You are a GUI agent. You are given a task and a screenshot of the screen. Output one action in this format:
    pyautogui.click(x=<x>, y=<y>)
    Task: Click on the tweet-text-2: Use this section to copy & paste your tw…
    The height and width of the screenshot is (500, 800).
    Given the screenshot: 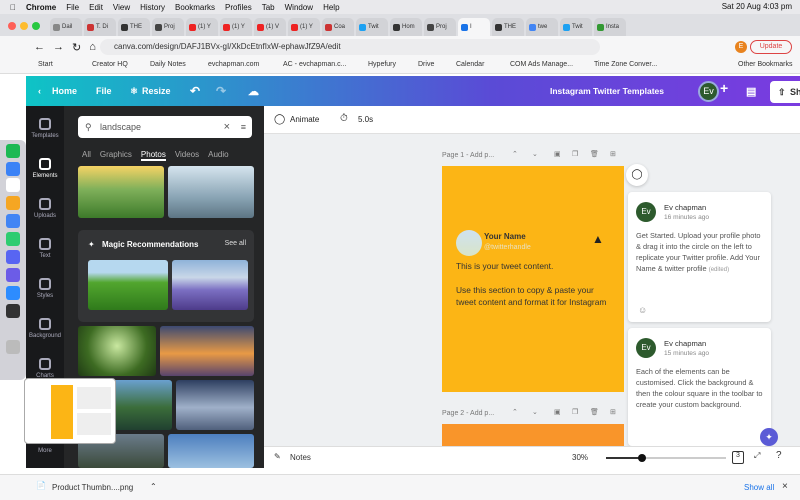 What is the action you would take?
    pyautogui.click(x=536, y=296)
    